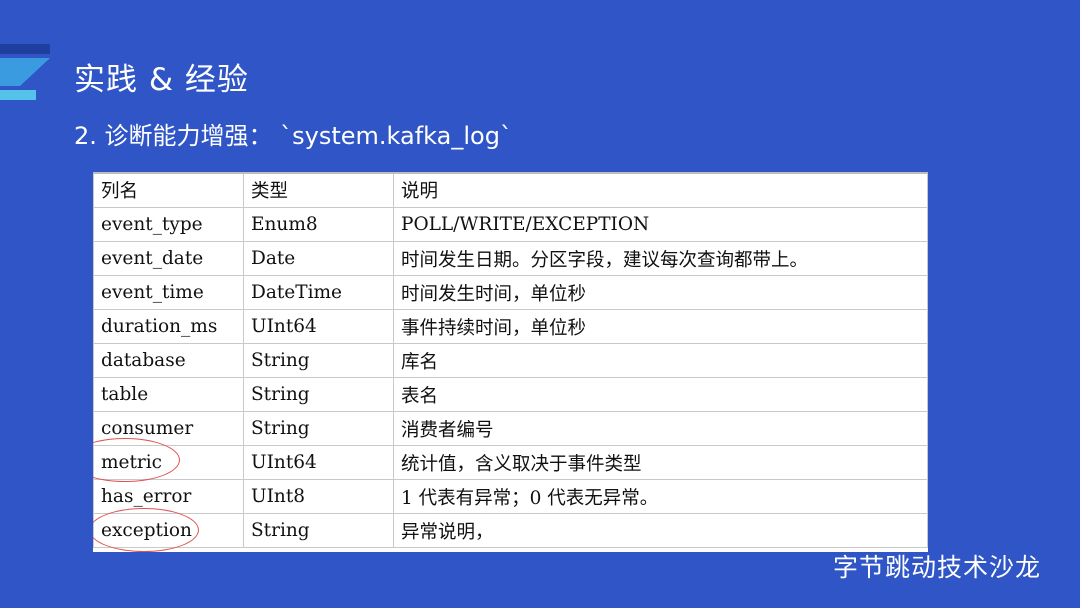 Image resolution: width=1080 pixels, height=608 pixels. What do you see at coordinates (937, 567) in the screenshot?
I see `brand-watermark: 字节跳动技术沙龙` at bounding box center [937, 567].